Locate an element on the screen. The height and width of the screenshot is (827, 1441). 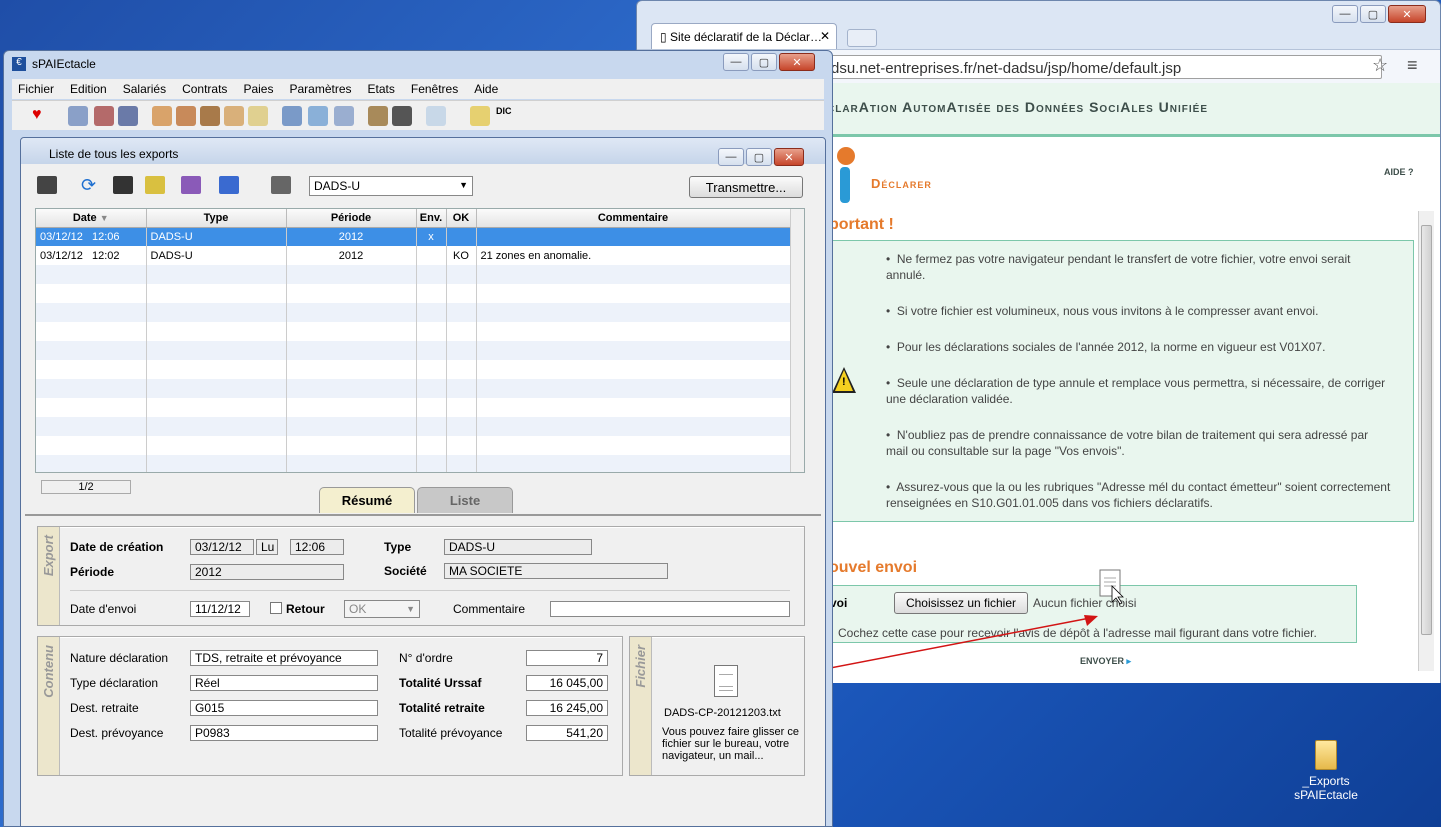
col-env: Env. is located at coordinates (431, 218).